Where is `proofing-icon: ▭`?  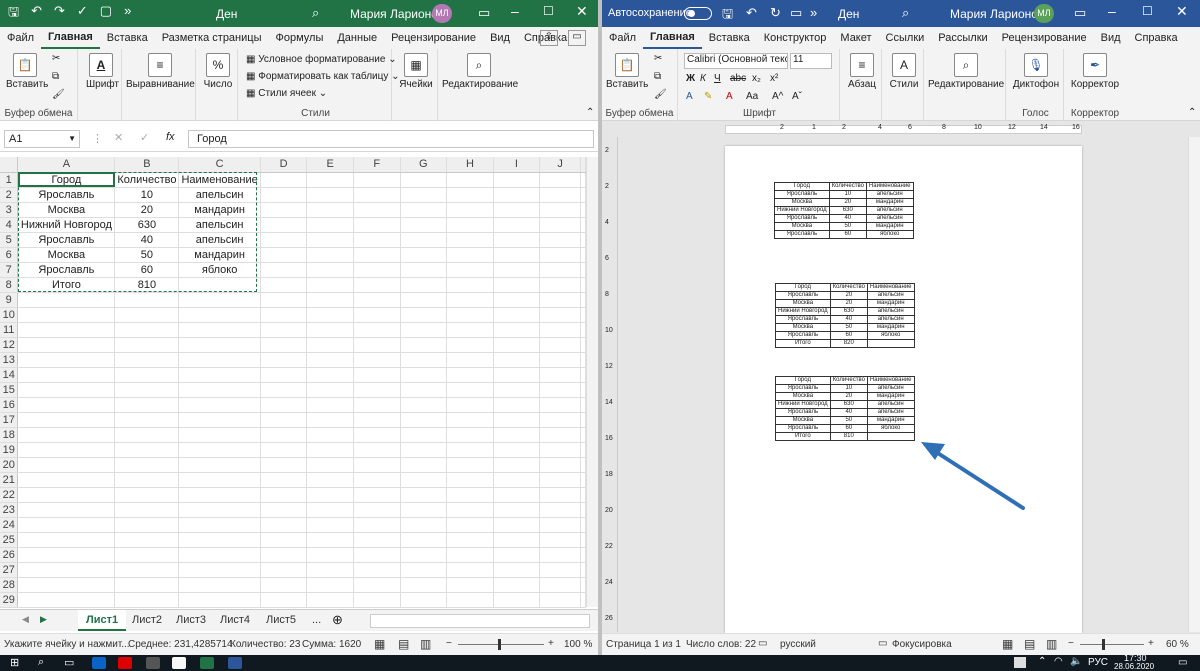 proofing-icon: ▭ is located at coordinates (762, 643).